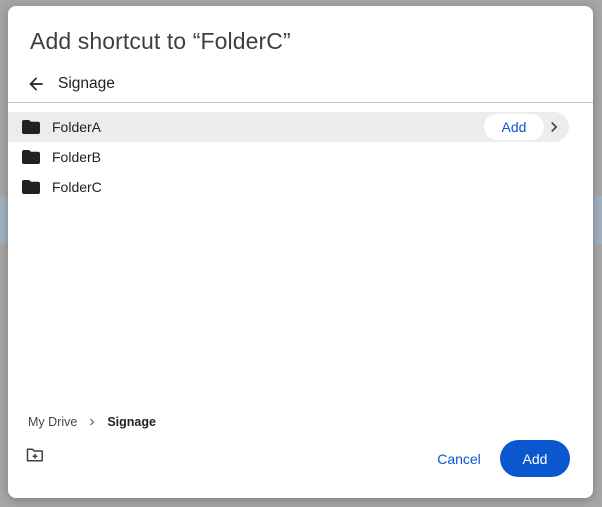  I want to click on current-folder-title: Signage, so click(86, 83).